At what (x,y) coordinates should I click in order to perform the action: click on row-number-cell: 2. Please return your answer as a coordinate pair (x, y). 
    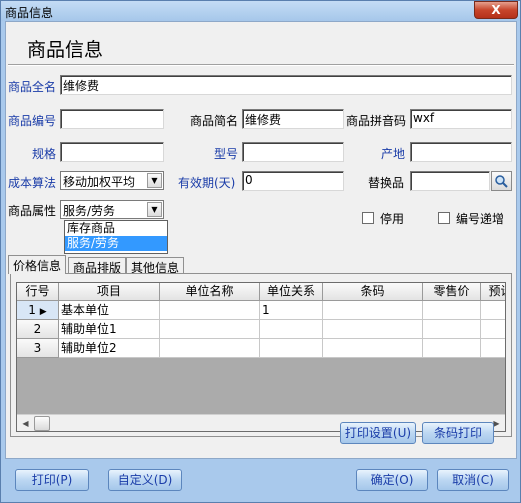
    Looking at the image, I should click on (38, 329).